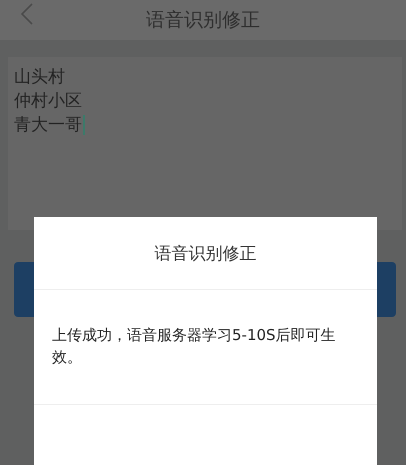 This screenshot has width=406, height=465. I want to click on text-line: 仲村小区, so click(48, 101).